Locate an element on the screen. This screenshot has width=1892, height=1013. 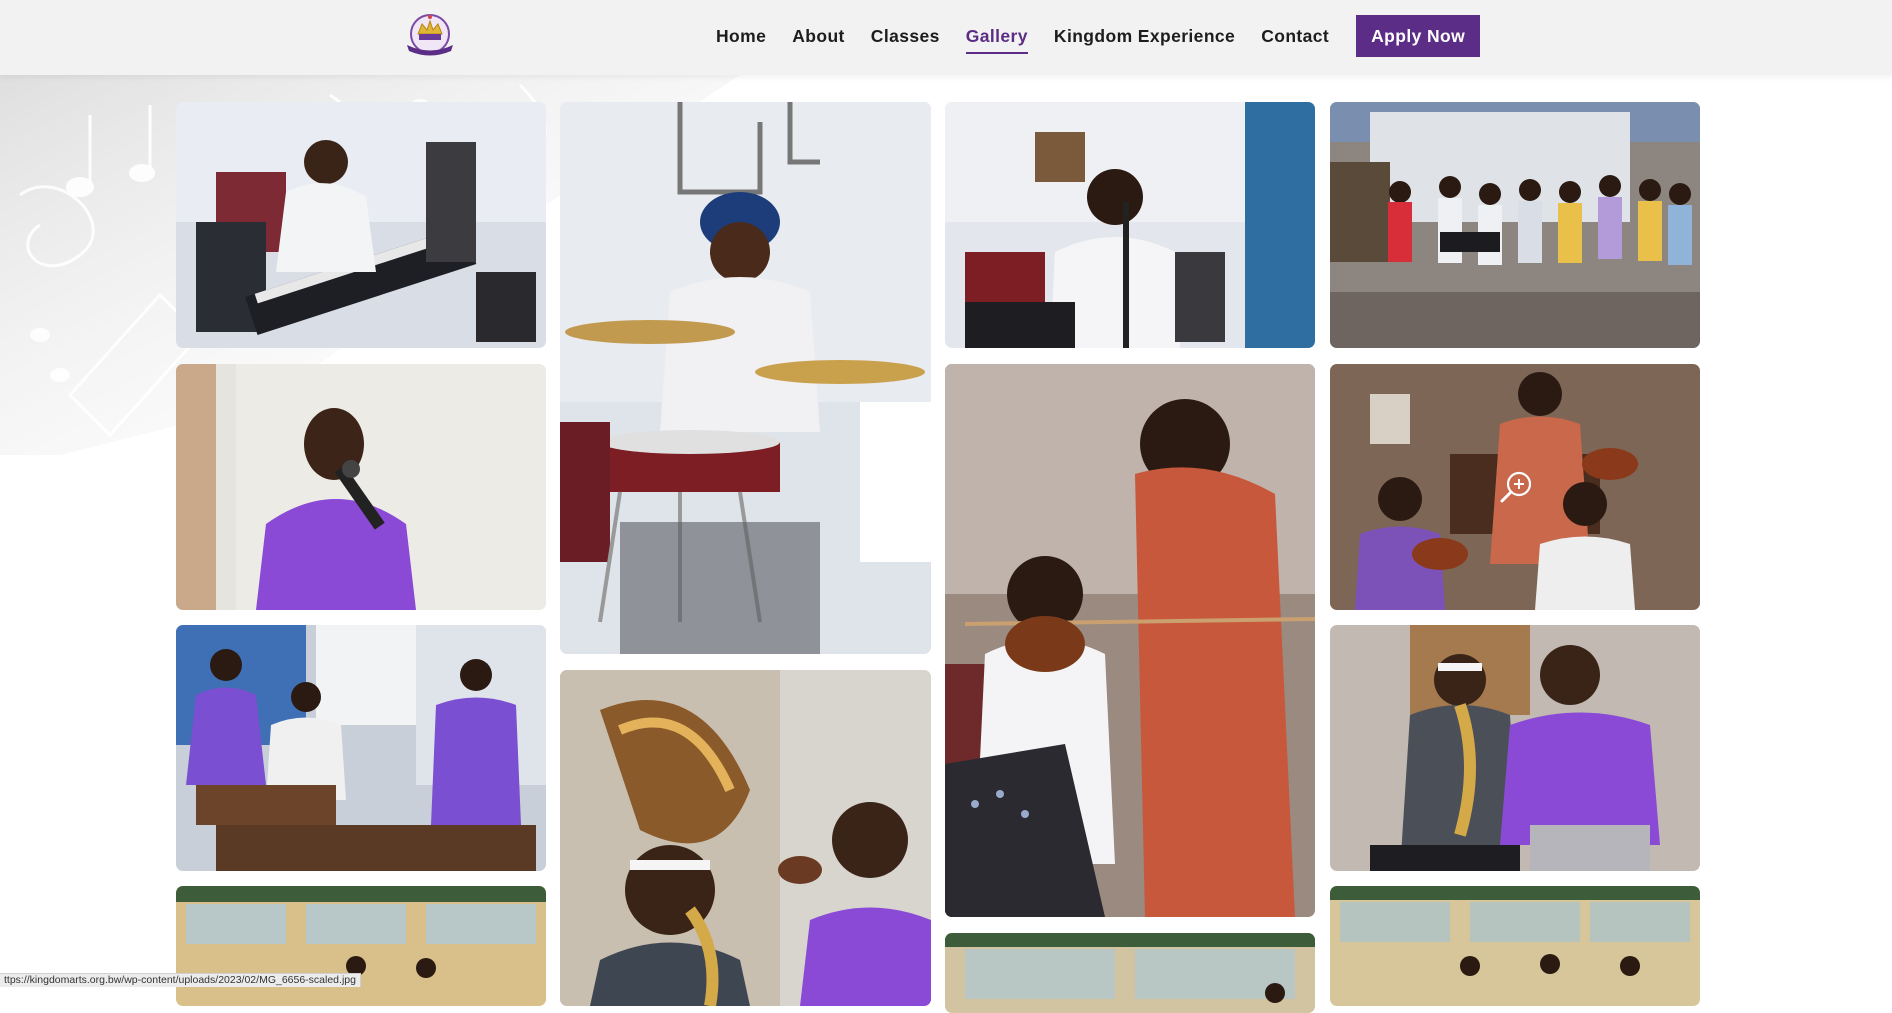
apply-now-button: Apply Now is located at coordinates (1418, 36).